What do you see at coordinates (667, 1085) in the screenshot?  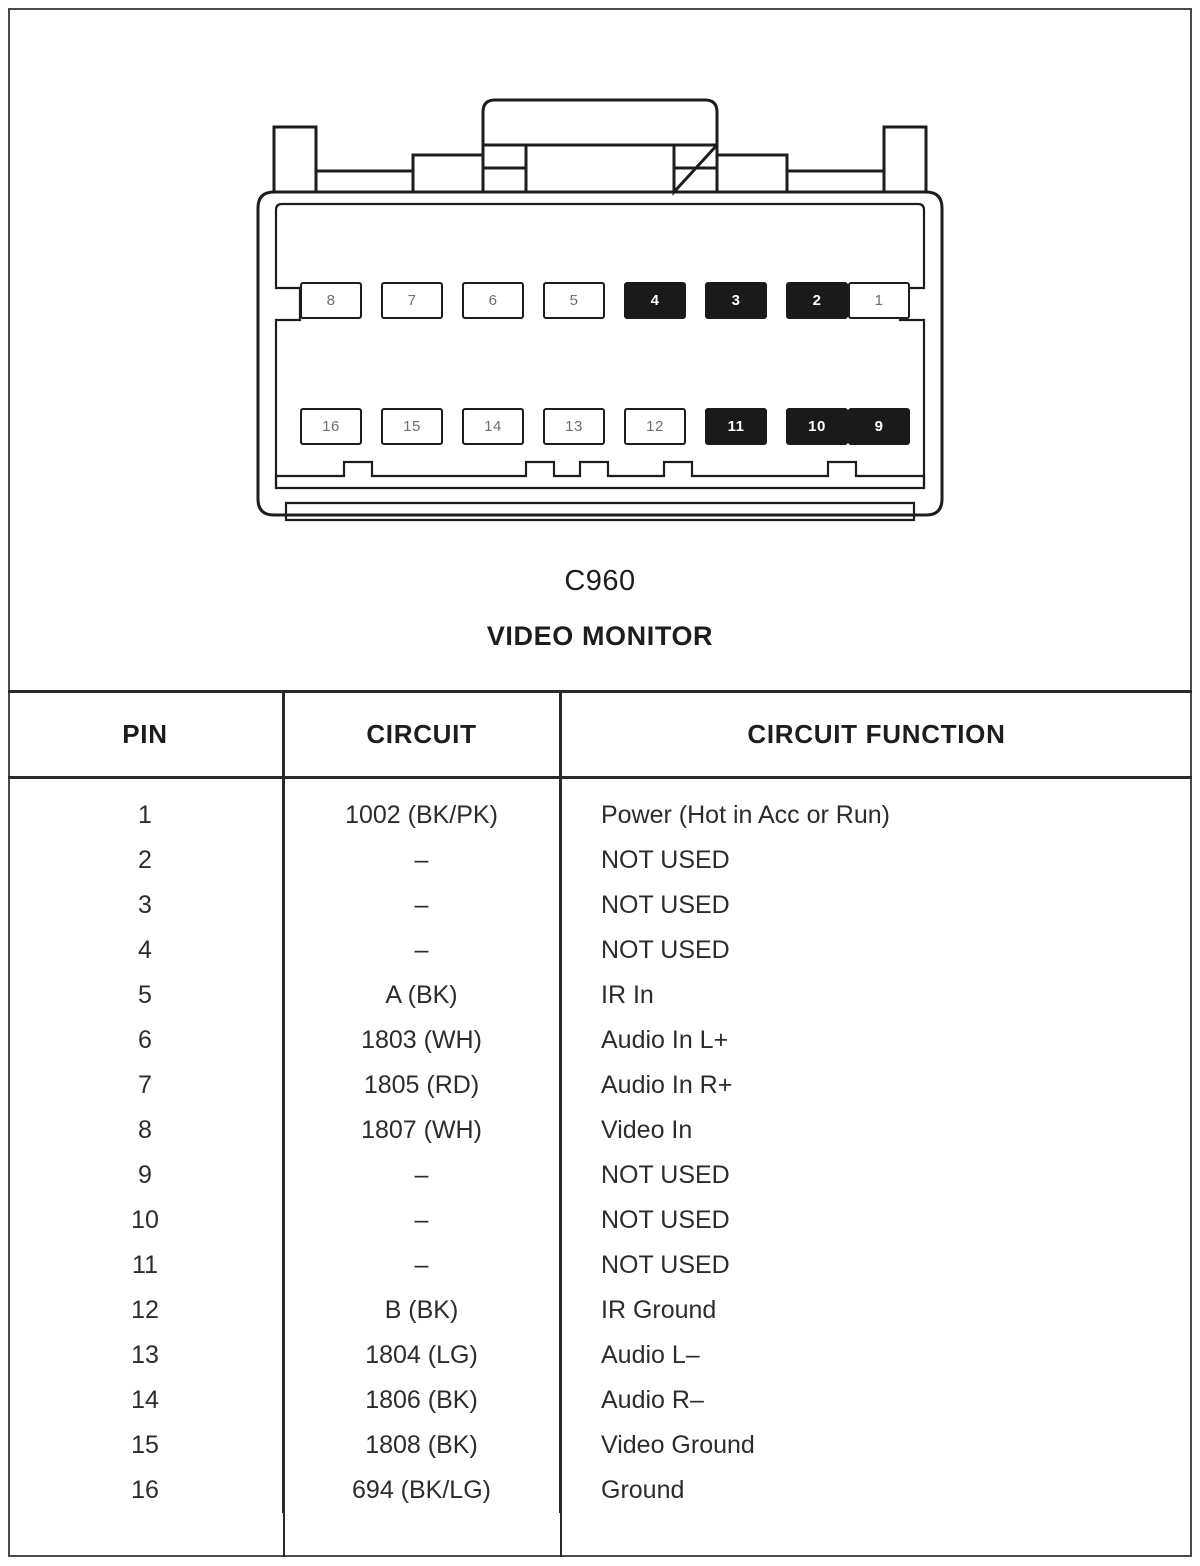 I see `cell-function: Audio In R+` at bounding box center [667, 1085].